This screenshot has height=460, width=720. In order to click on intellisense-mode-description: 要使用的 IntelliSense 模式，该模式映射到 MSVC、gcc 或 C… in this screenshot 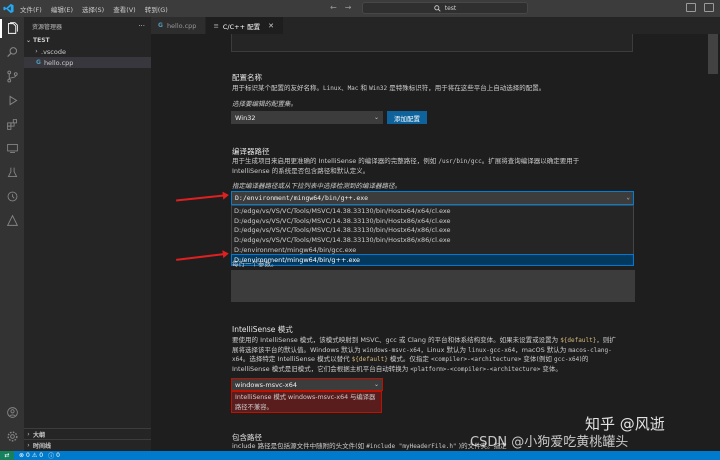, I will do `click(424, 354)`.